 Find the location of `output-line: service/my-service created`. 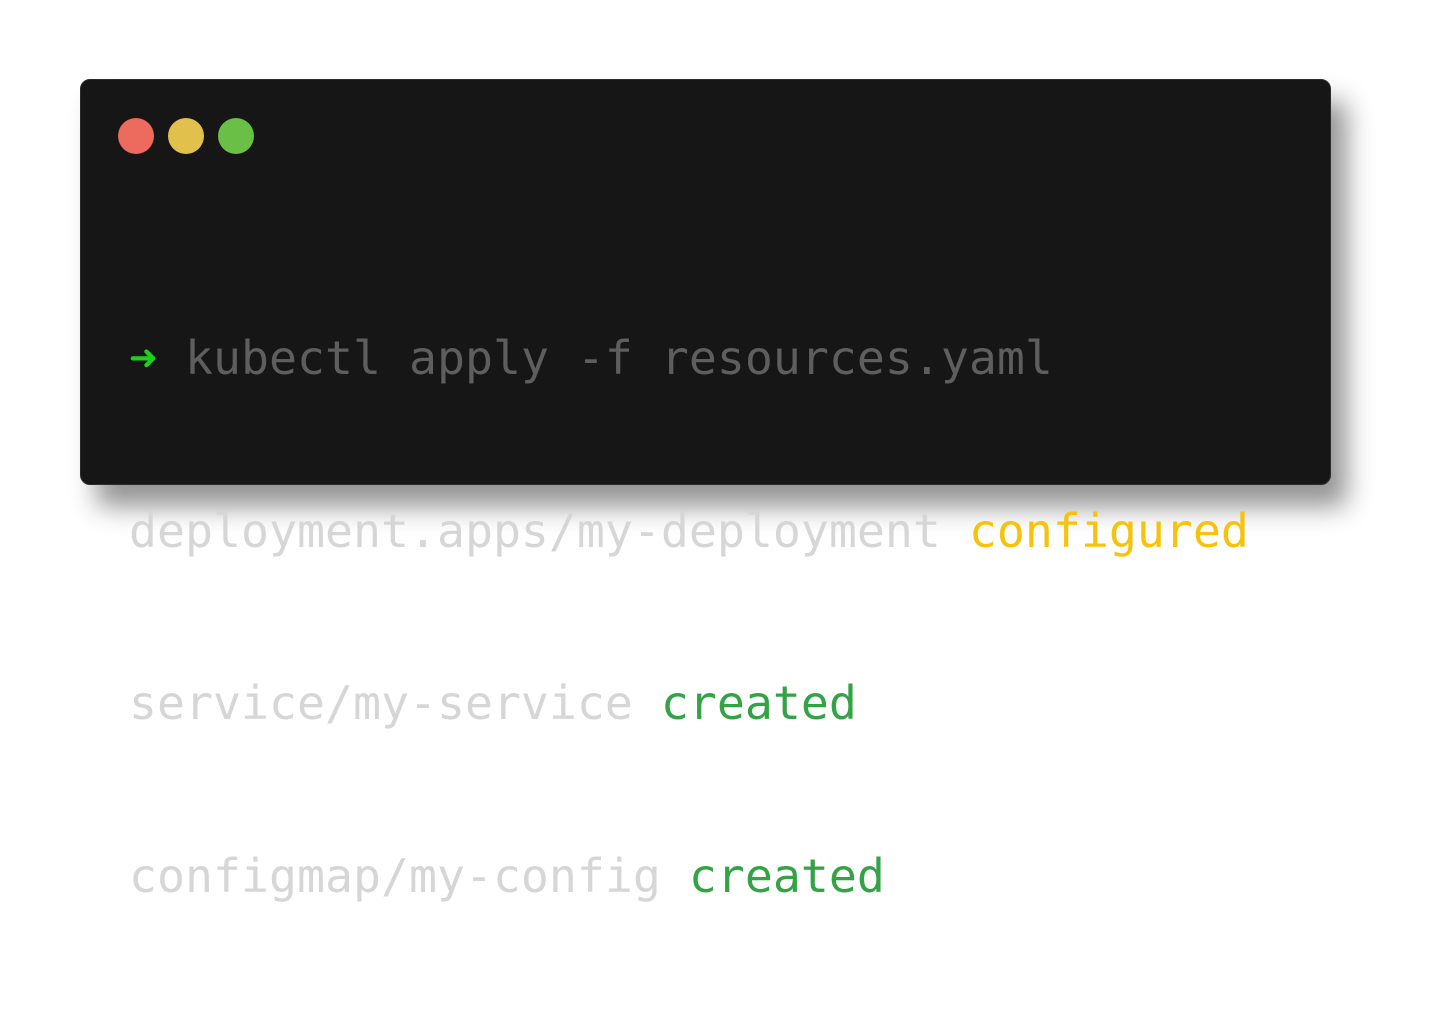

output-line: service/my-service created is located at coordinates (689, 704).